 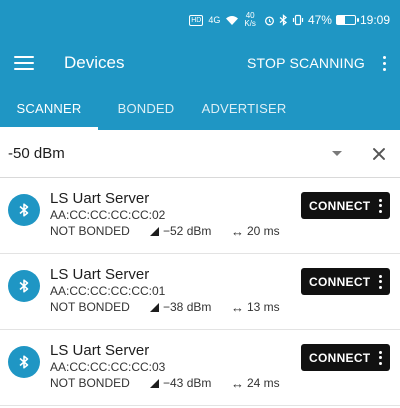 I want to click on device-meta: NOT BONDED −52 dBm ↔ 20 ms, so click(x=220, y=231).